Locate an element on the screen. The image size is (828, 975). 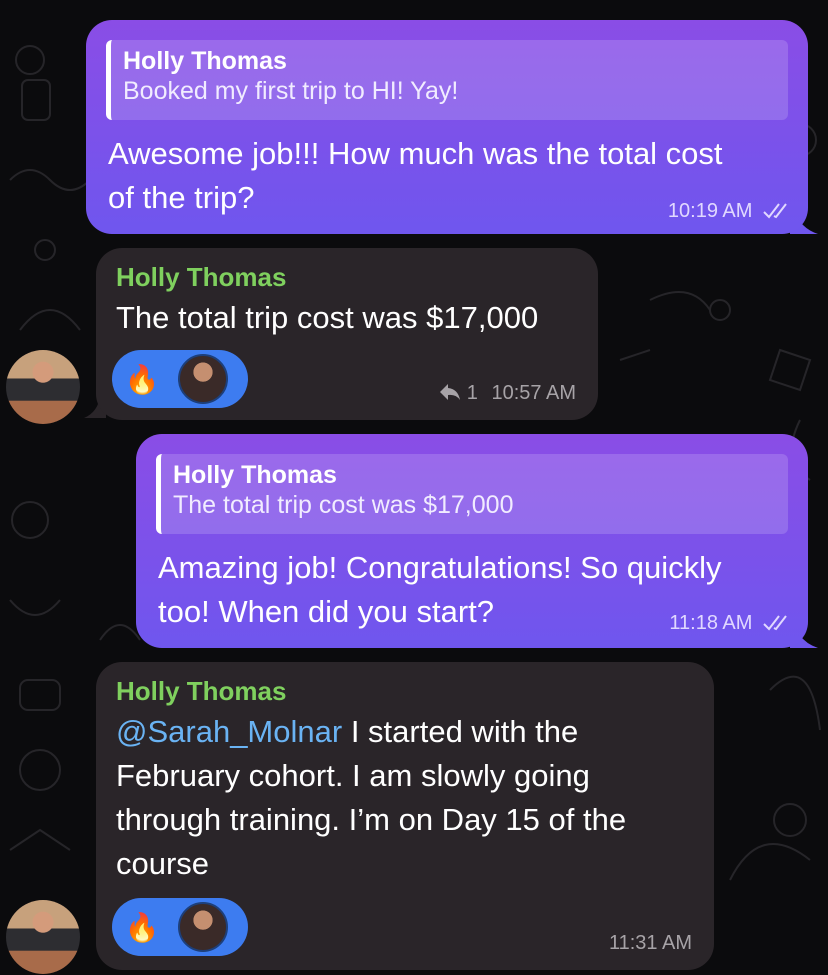
message-time: 11:18 AM is located at coordinates (730, 623).